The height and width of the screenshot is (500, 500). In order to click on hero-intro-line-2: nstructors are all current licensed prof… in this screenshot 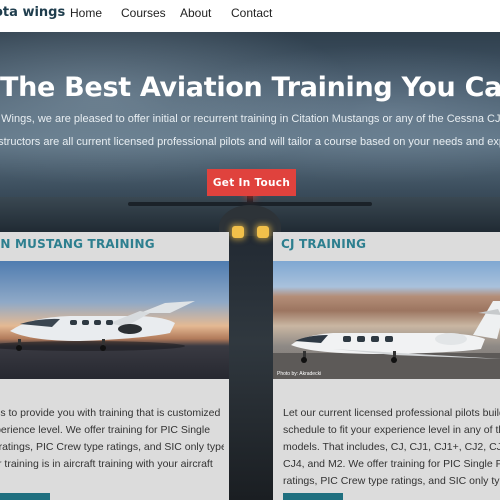, I will do `click(250, 142)`.